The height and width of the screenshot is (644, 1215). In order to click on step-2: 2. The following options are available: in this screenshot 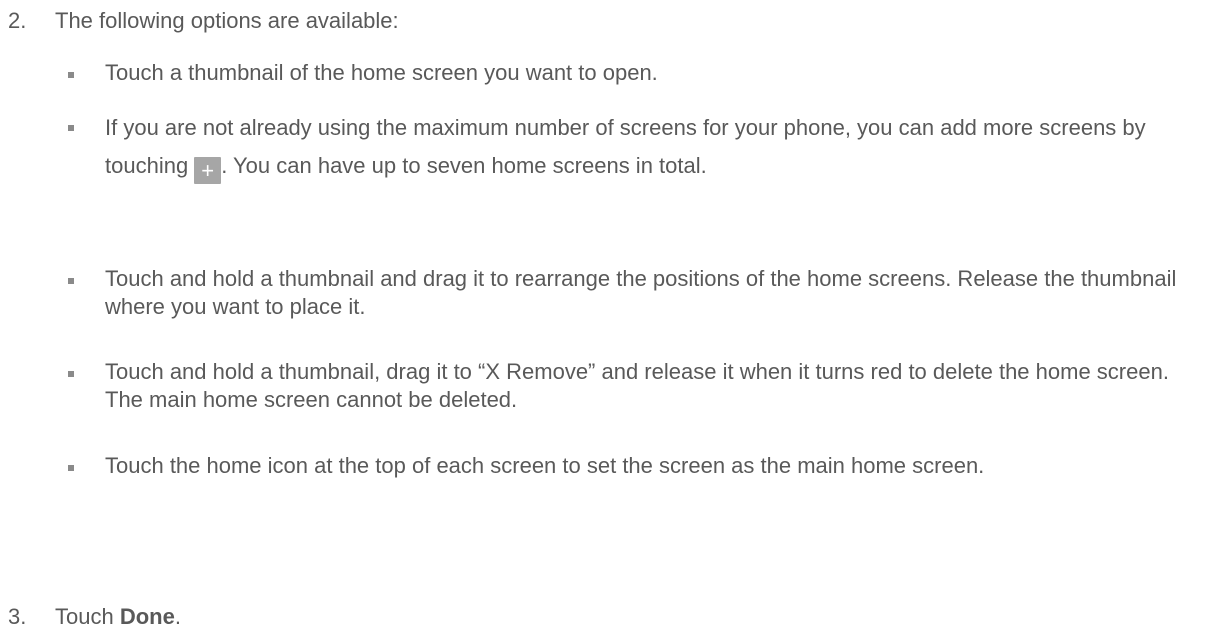, I will do `click(199, 21)`.